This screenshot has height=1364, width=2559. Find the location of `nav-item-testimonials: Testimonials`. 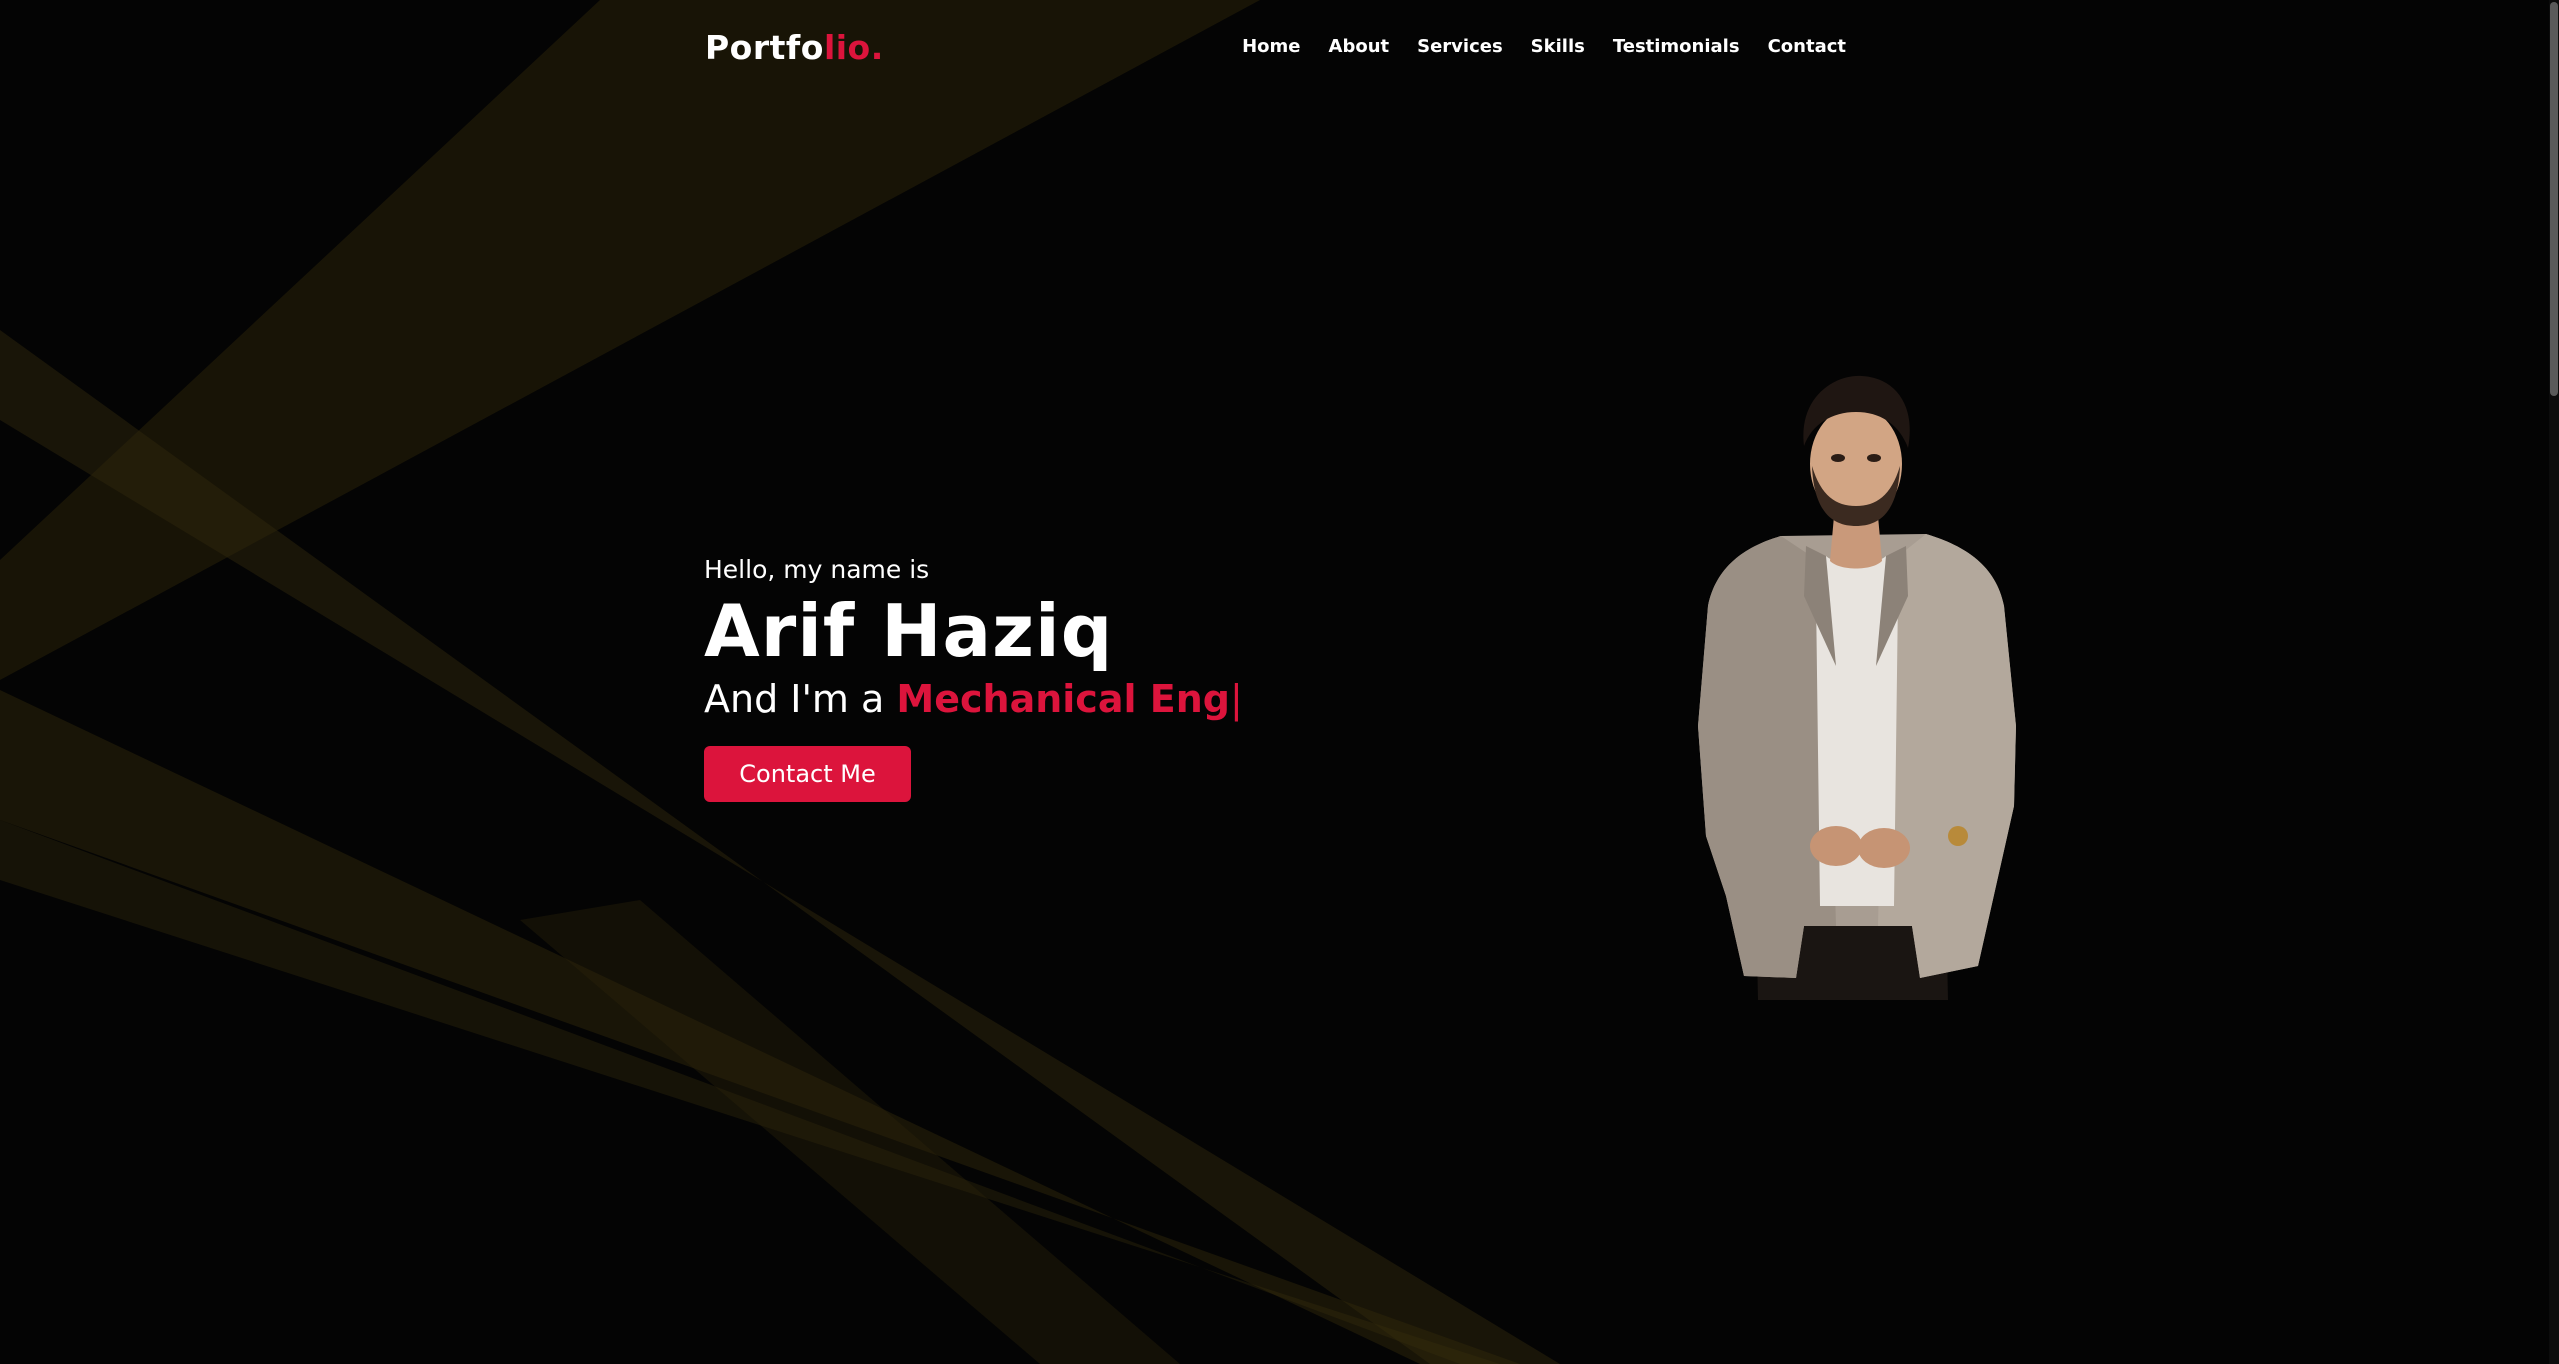

nav-item-testimonials: Testimonials is located at coordinates (1676, 46).